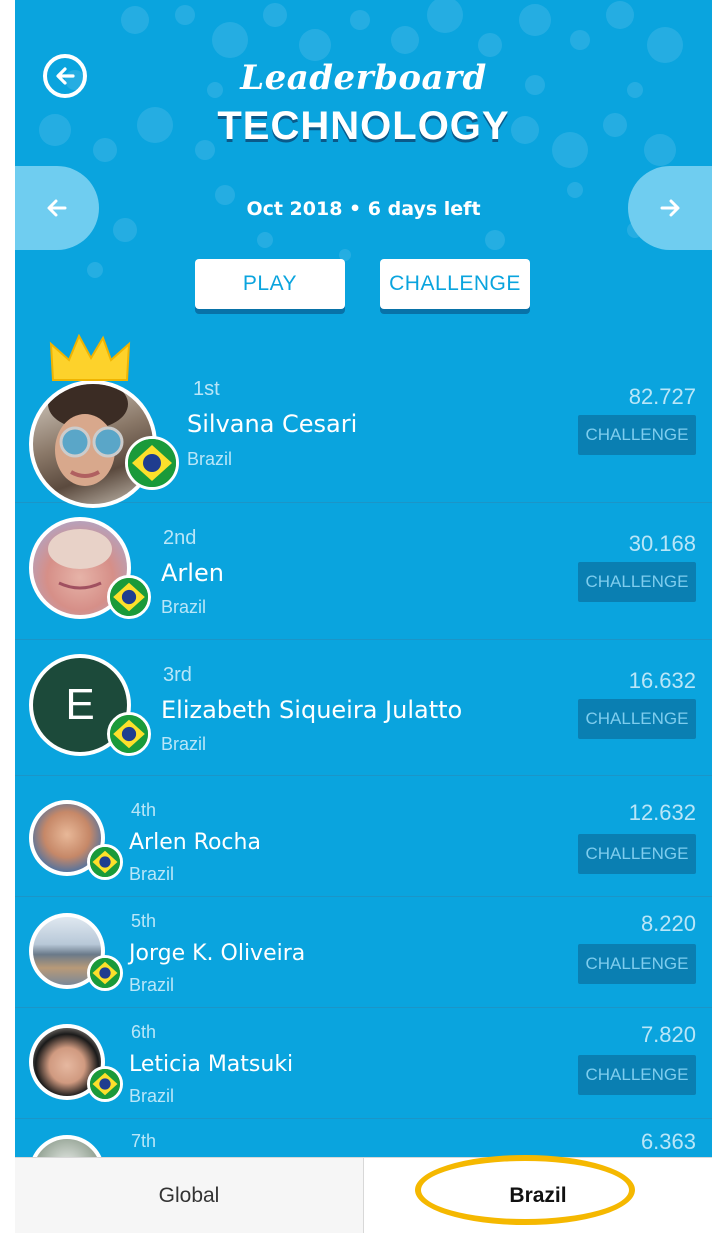  I want to click on next-period-button, so click(670, 208).